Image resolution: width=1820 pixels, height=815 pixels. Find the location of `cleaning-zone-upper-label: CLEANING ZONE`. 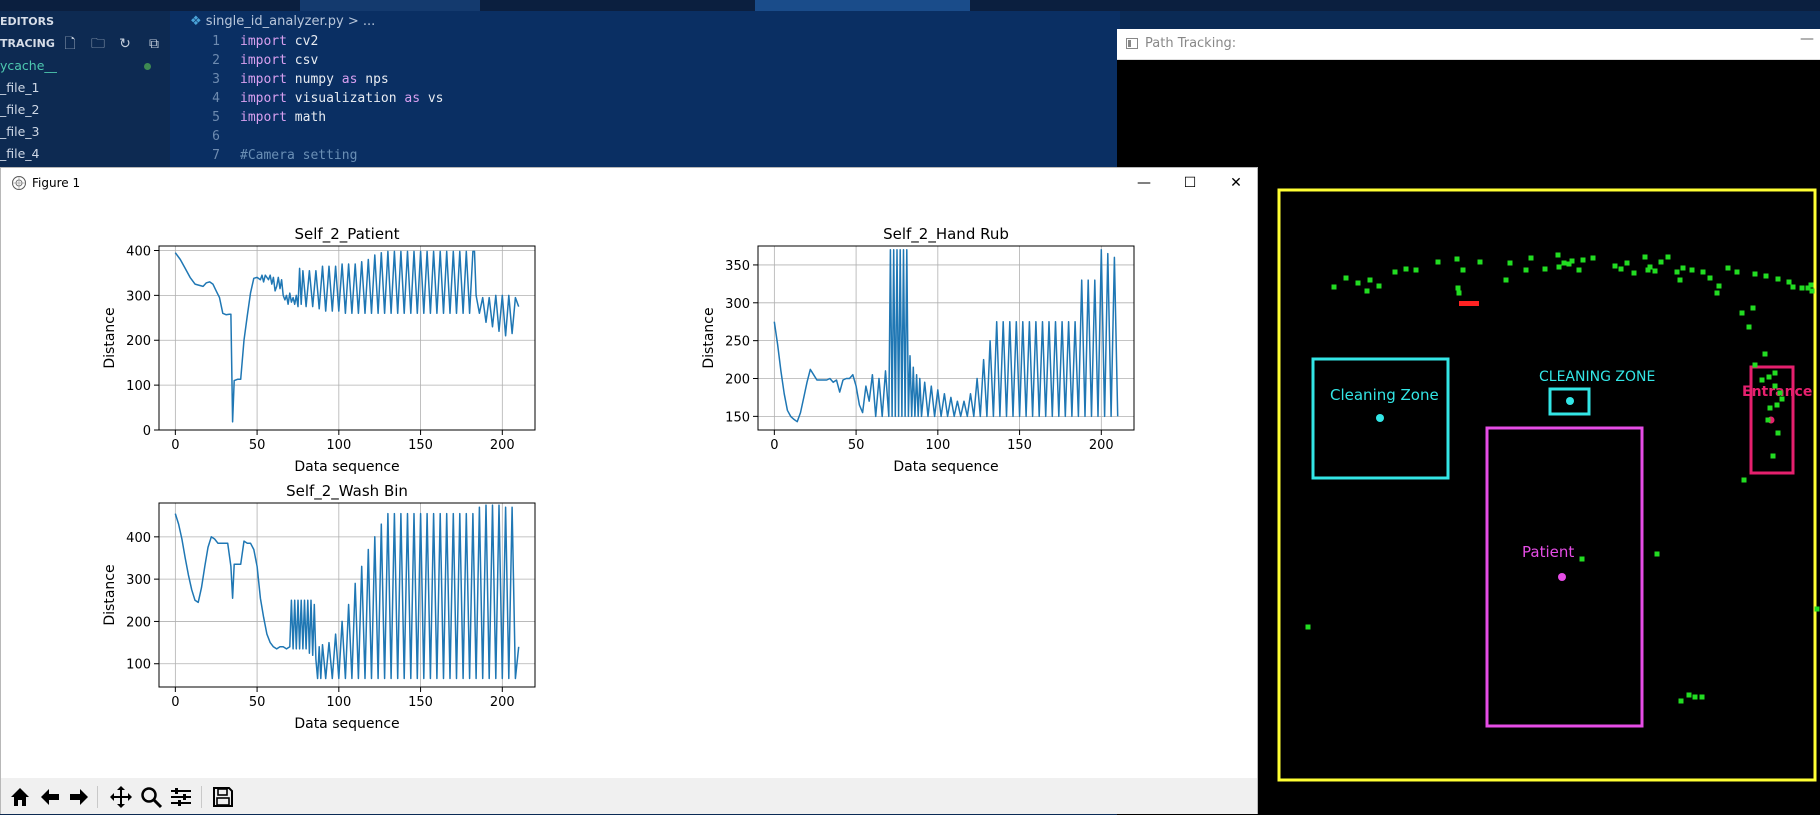

cleaning-zone-upper-label: CLEANING ZONE is located at coordinates (1597, 377).